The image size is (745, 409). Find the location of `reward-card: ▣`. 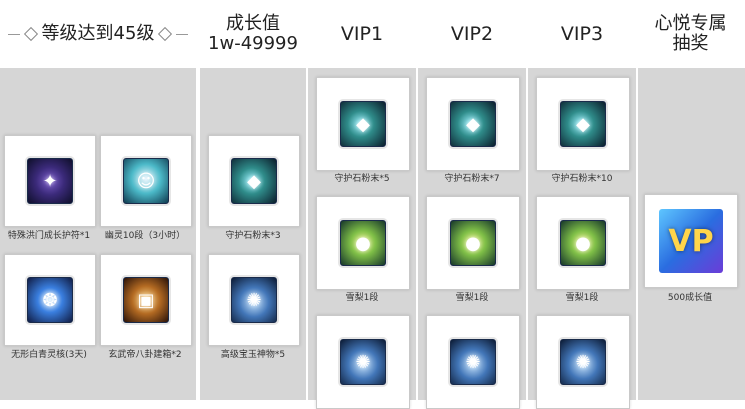

reward-card: ▣ is located at coordinates (146, 300).